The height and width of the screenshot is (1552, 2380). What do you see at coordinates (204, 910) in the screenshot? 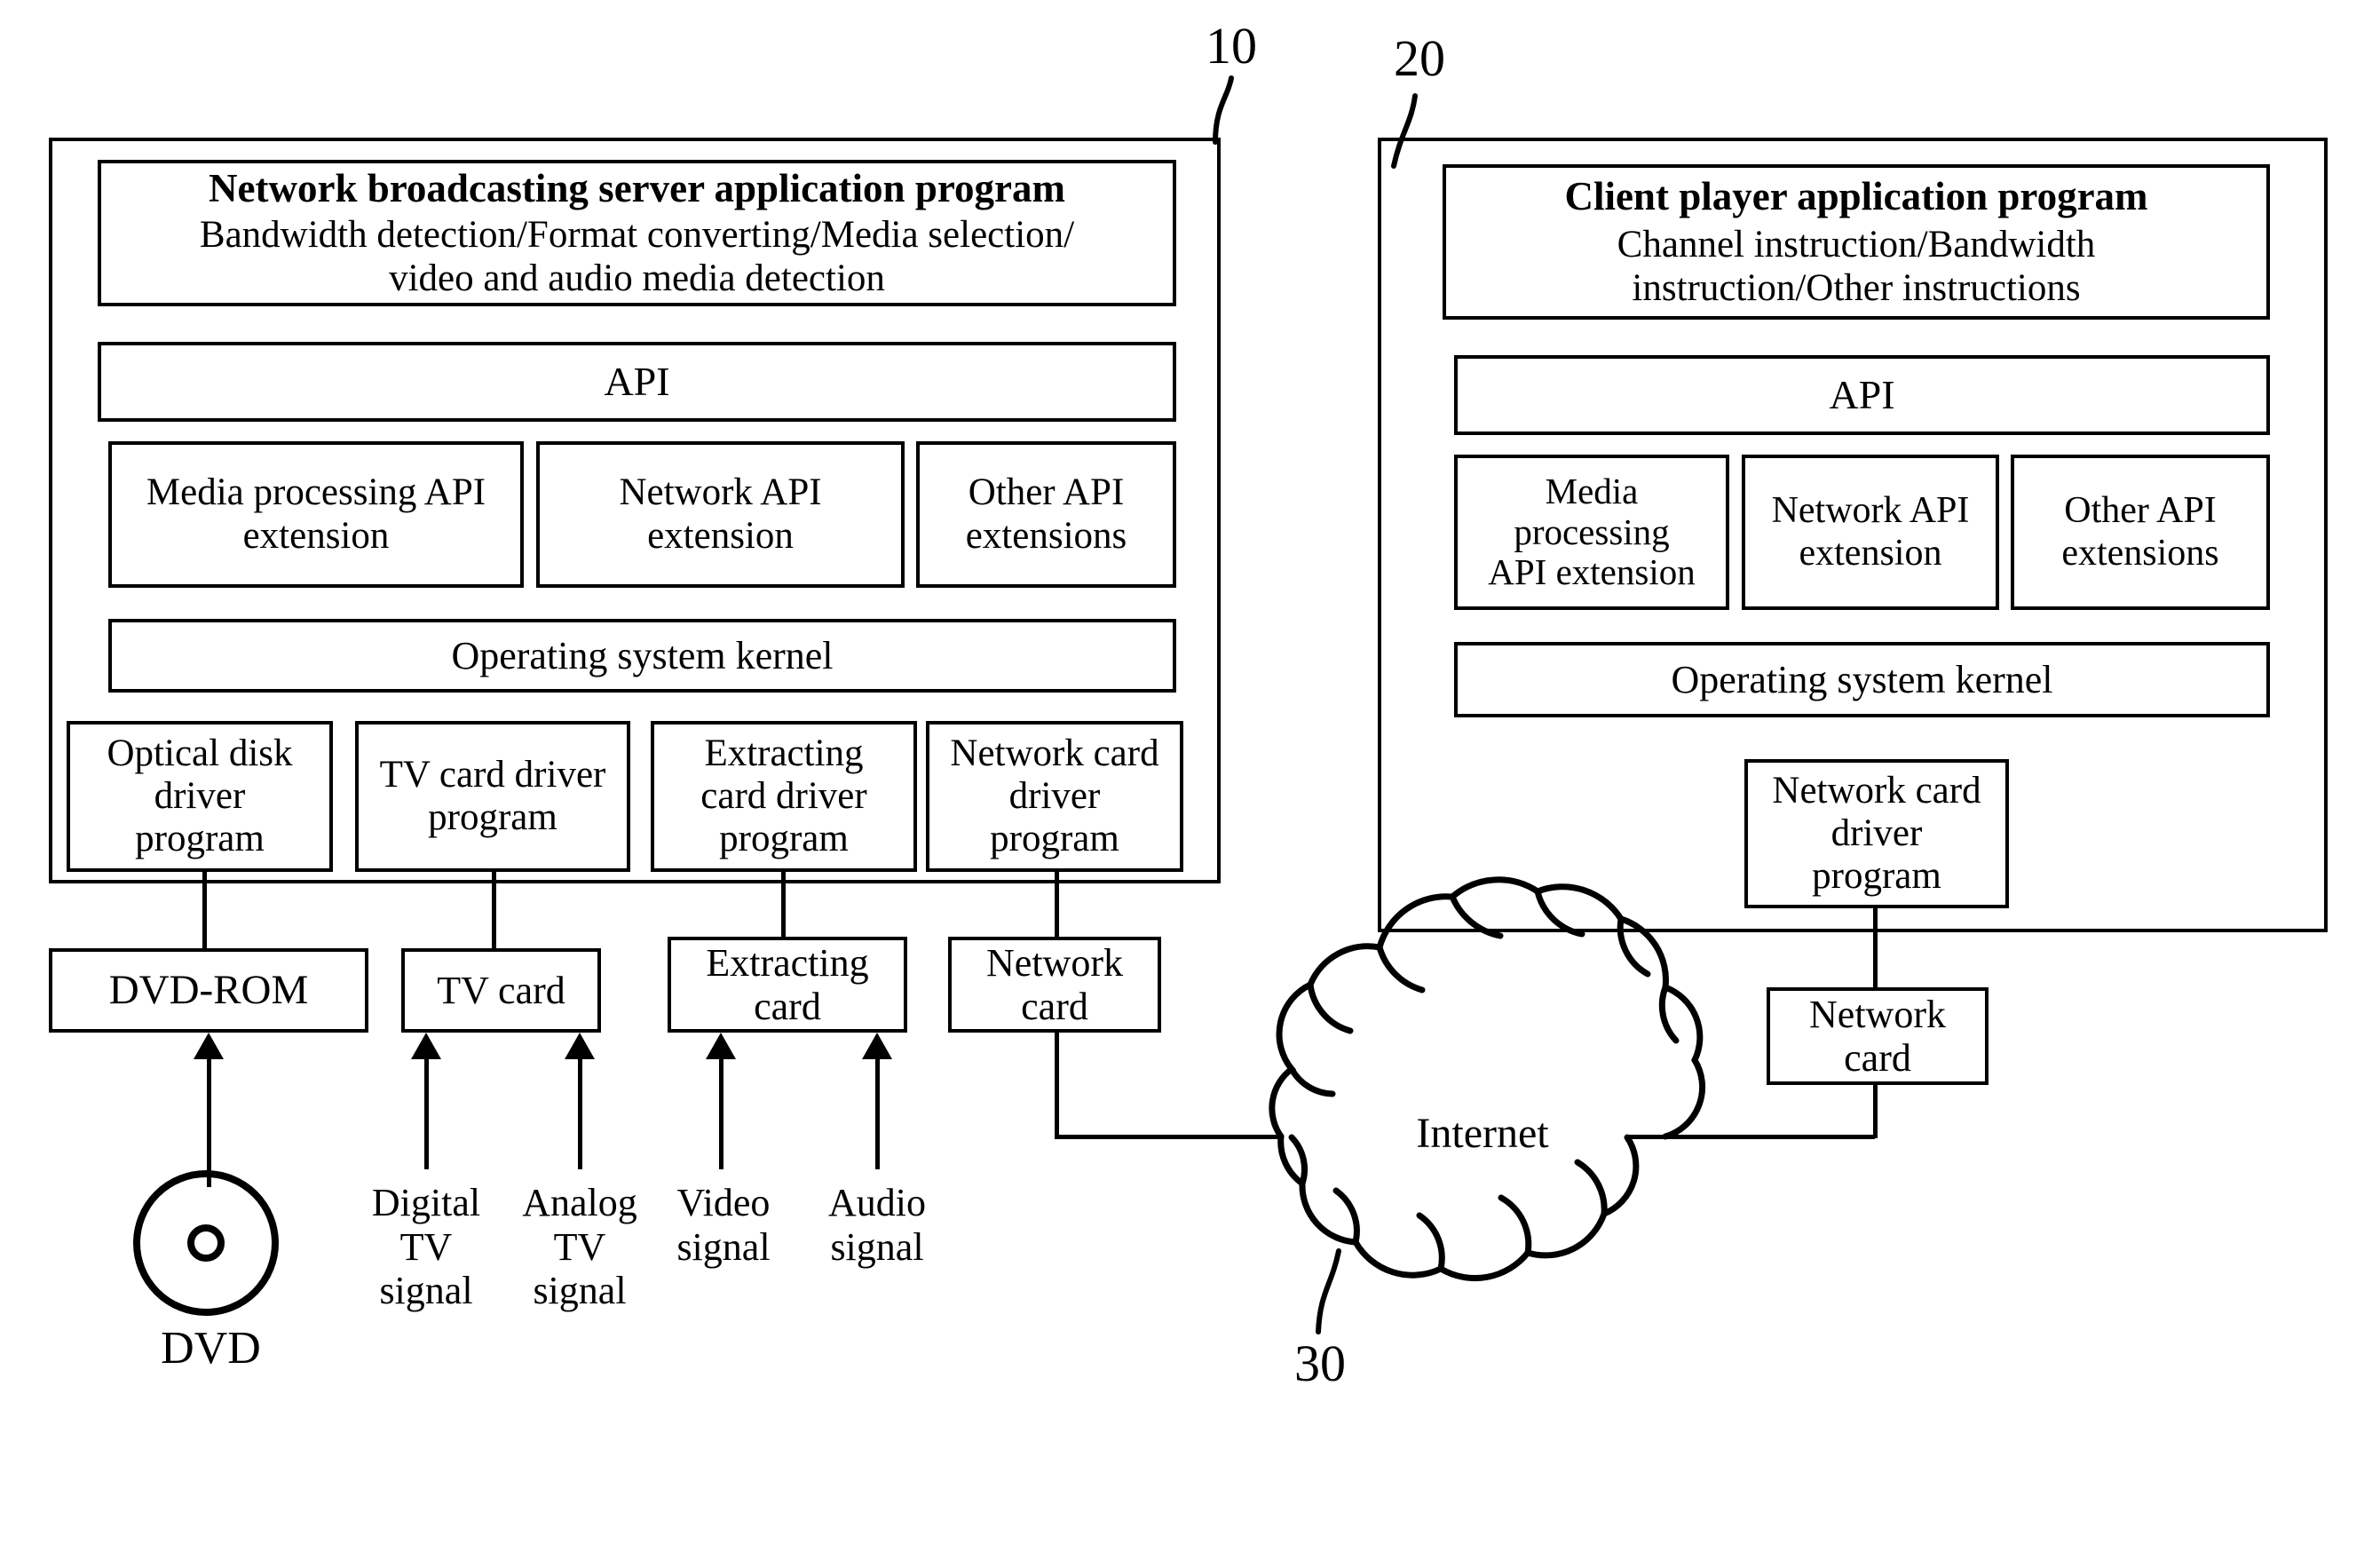
I see `connector-optical-to-dvdrom` at bounding box center [204, 910].